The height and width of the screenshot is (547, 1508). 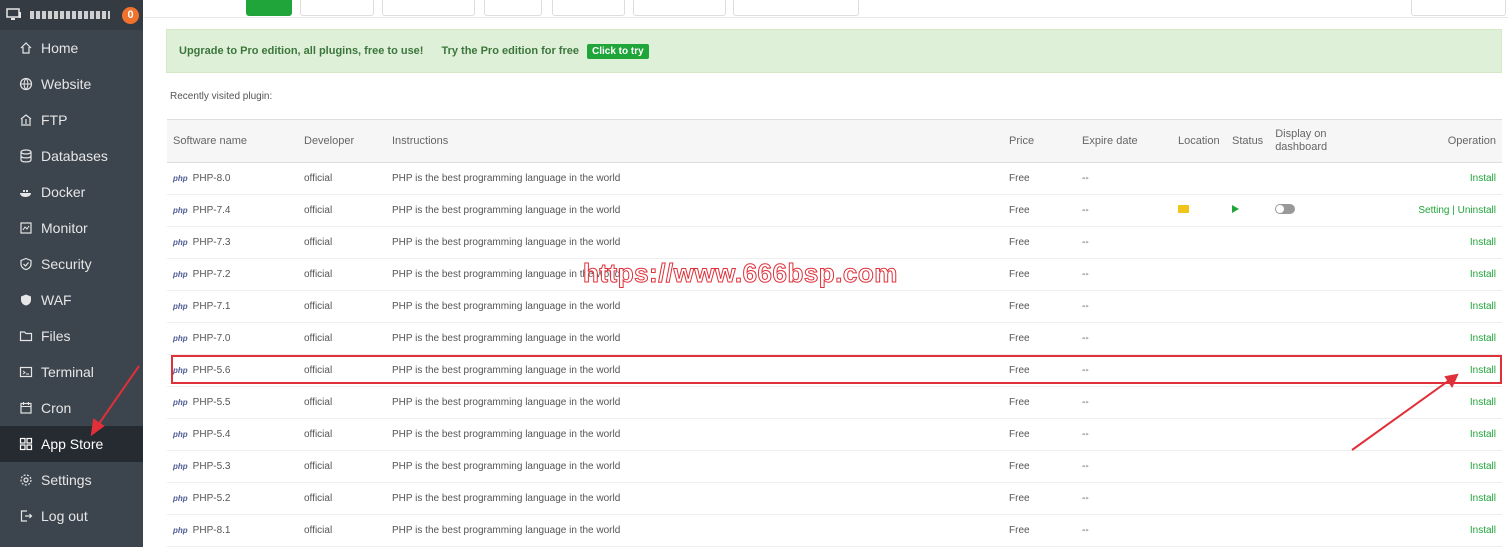 What do you see at coordinates (232, 210) in the screenshot?
I see `software-name-cell: php PHP-7.4` at bounding box center [232, 210].